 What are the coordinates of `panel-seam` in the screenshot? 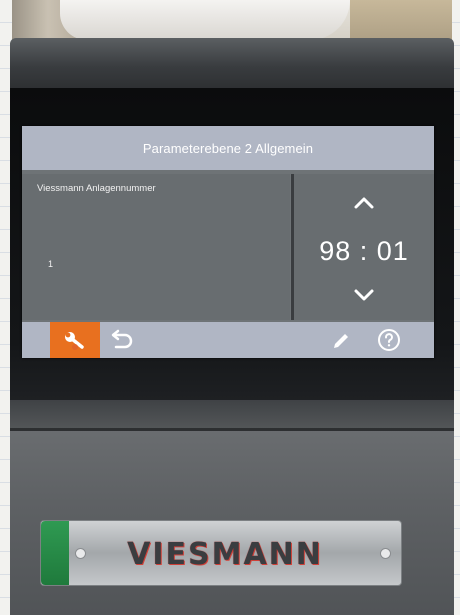 It's located at (232, 429).